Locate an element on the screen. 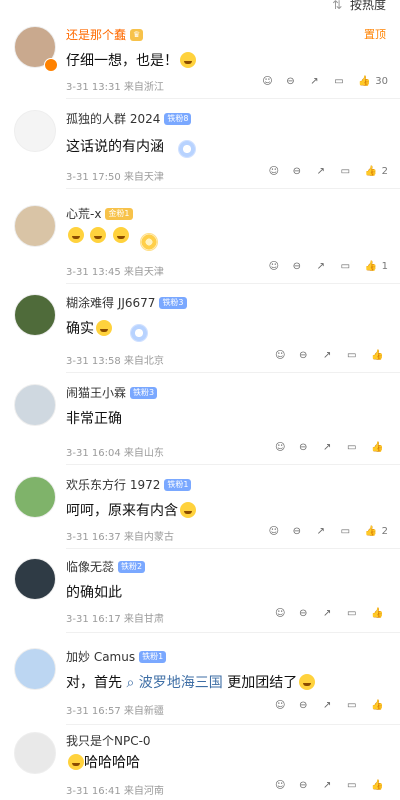  username: 我只是个NPC-0 is located at coordinates (108, 740).